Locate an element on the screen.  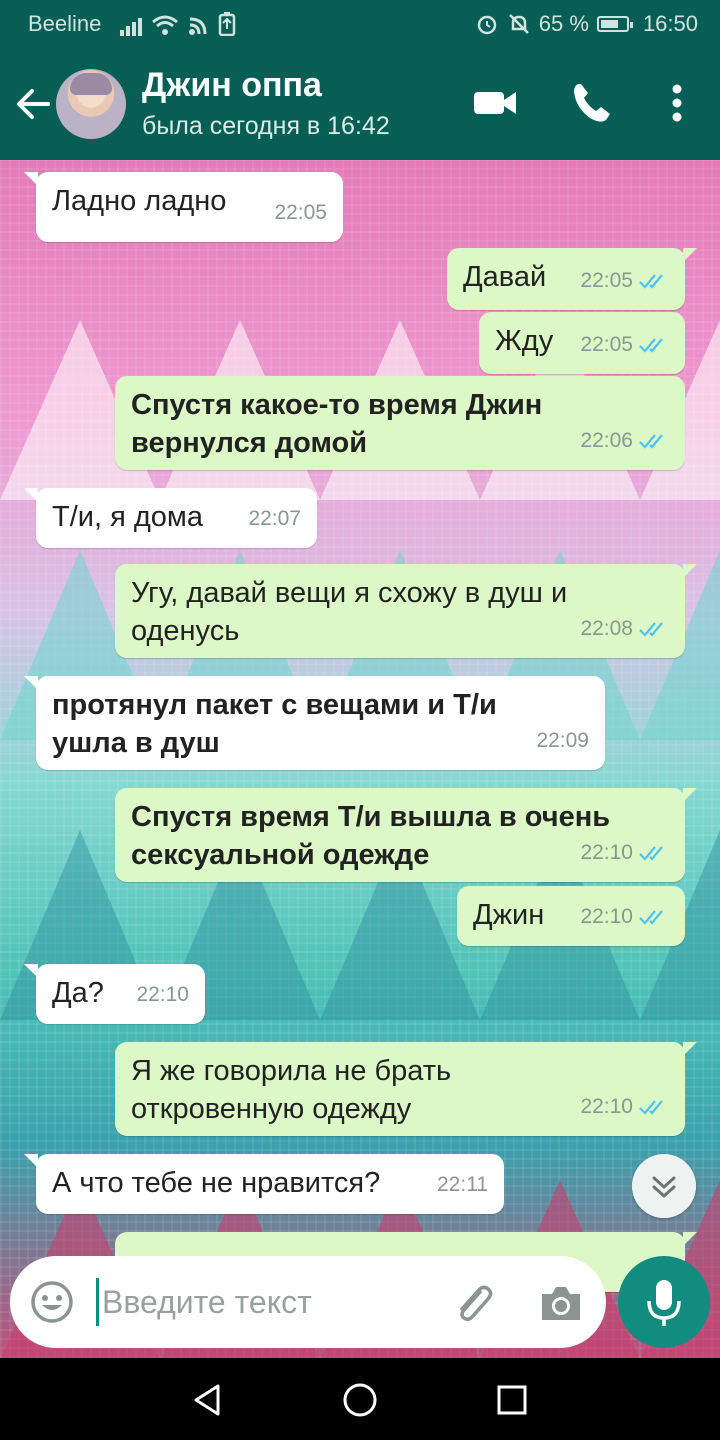
carrier-label: Beeline is located at coordinates (65, 23).